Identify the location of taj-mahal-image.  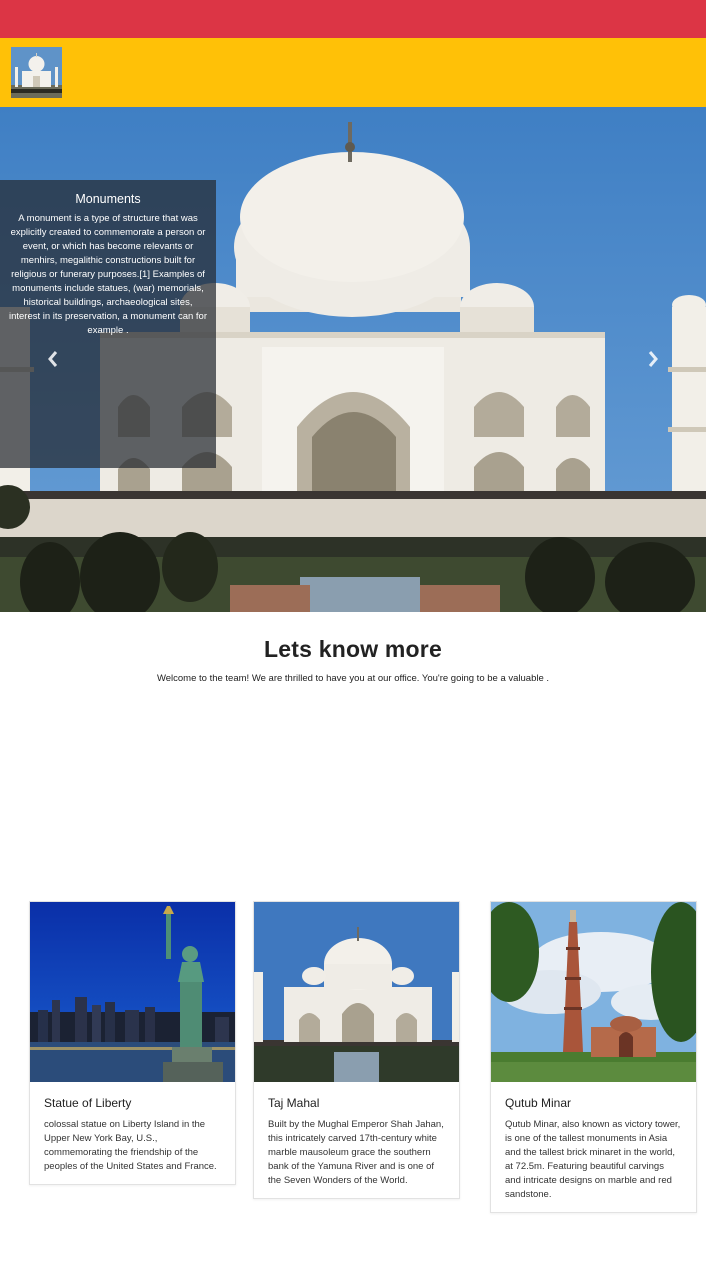
(356, 992).